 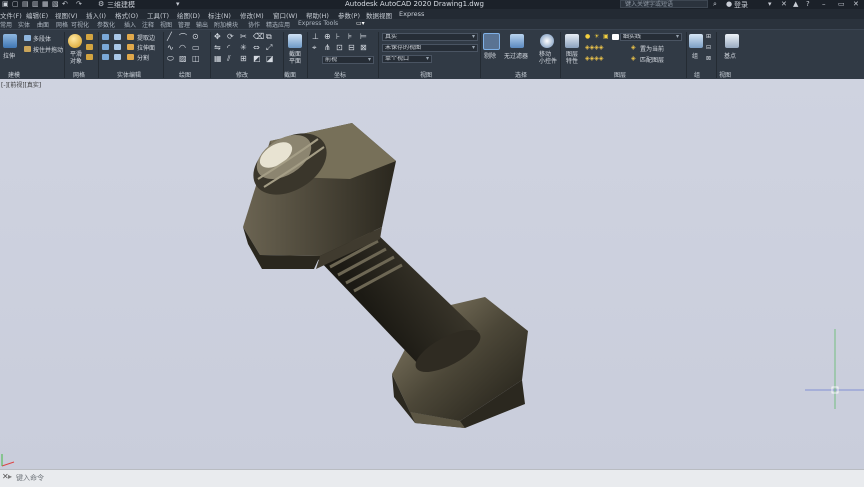 What do you see at coordinates (183, 37) in the screenshot?
I see `polyline-icon: ⌒` at bounding box center [183, 37].